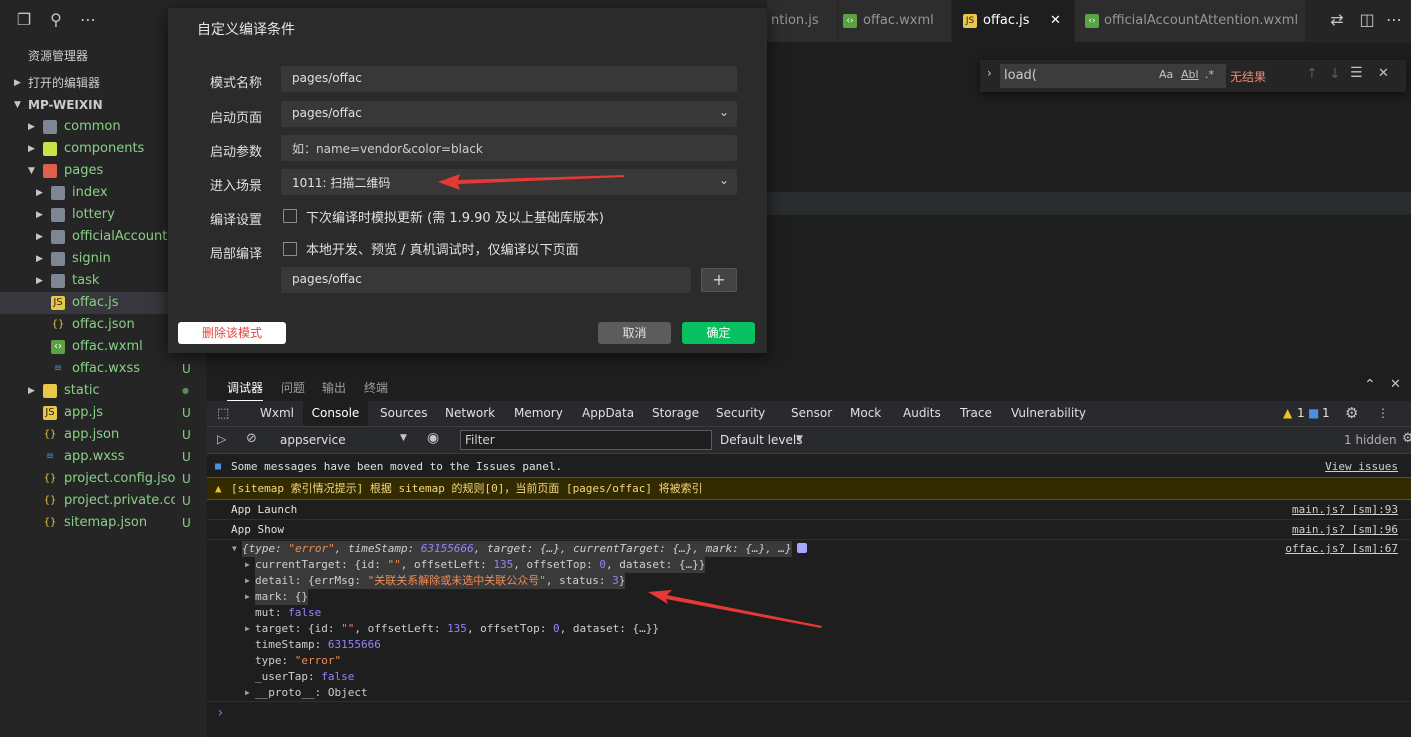 This screenshot has width=1411, height=737. What do you see at coordinates (376, 387) in the screenshot?
I see `tab-terminal: 终端` at bounding box center [376, 387].